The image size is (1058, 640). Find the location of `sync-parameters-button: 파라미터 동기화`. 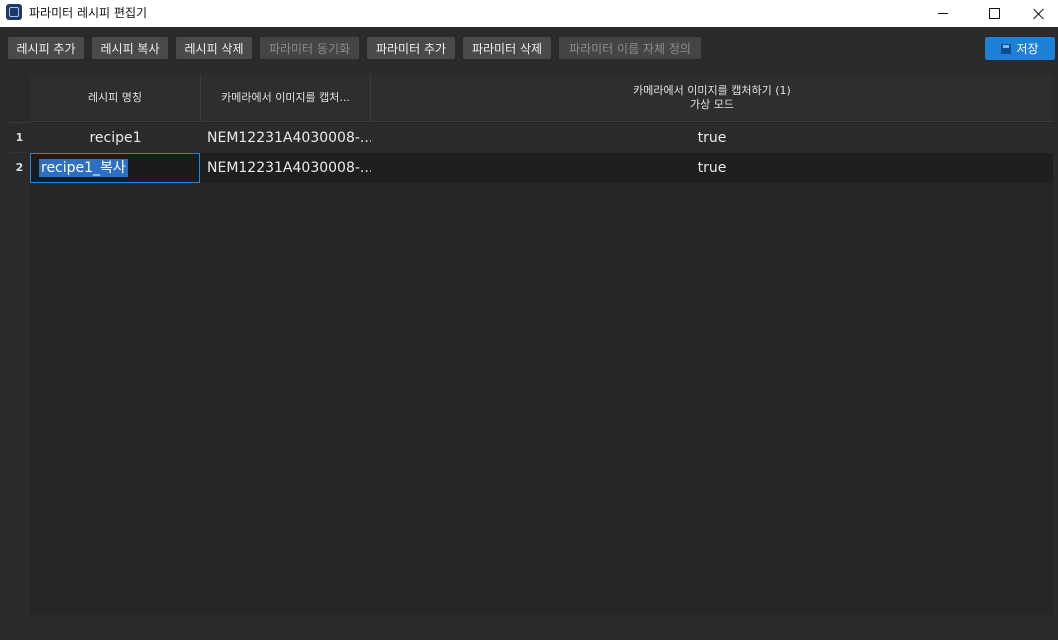

sync-parameters-button: 파라미터 동기화 is located at coordinates (309, 48).